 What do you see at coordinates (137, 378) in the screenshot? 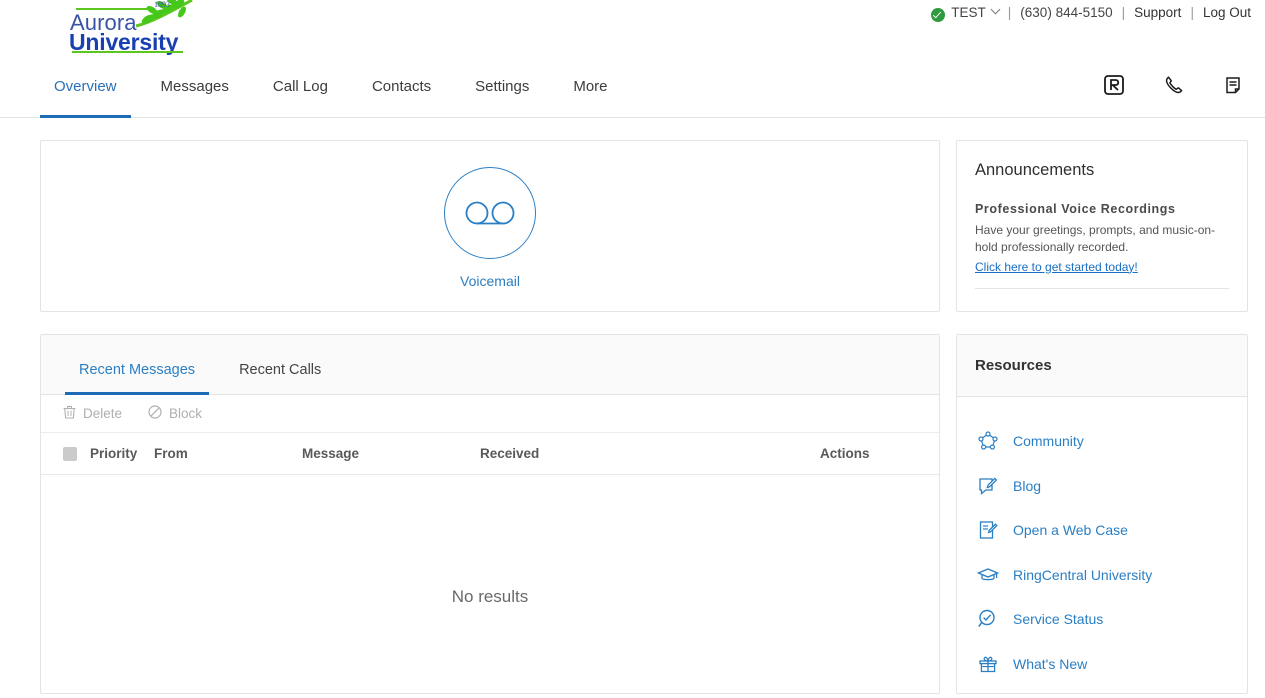
I see `tab-recent-messages: Recent Messages` at bounding box center [137, 378].